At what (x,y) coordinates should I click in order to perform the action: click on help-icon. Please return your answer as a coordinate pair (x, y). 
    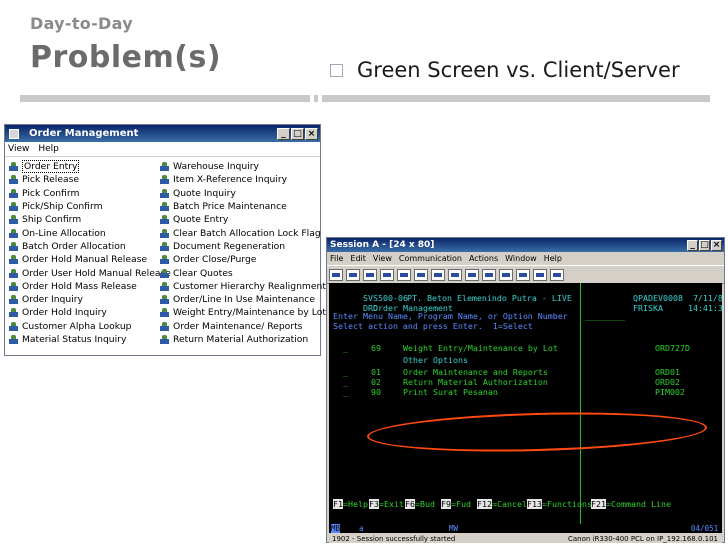
    Looking at the image, I should click on (523, 274).